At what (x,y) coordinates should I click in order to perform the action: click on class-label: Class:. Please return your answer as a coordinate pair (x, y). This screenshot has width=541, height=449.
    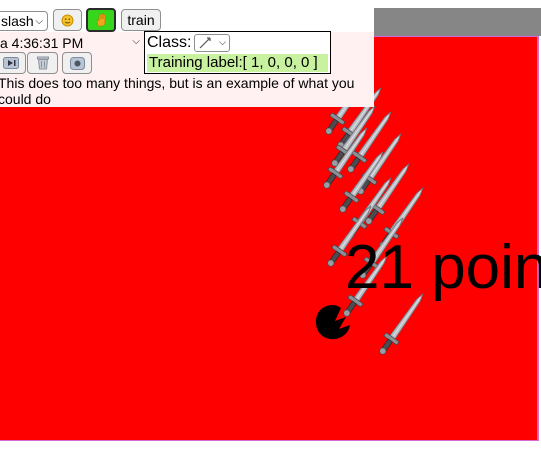
    Looking at the image, I should click on (169, 42).